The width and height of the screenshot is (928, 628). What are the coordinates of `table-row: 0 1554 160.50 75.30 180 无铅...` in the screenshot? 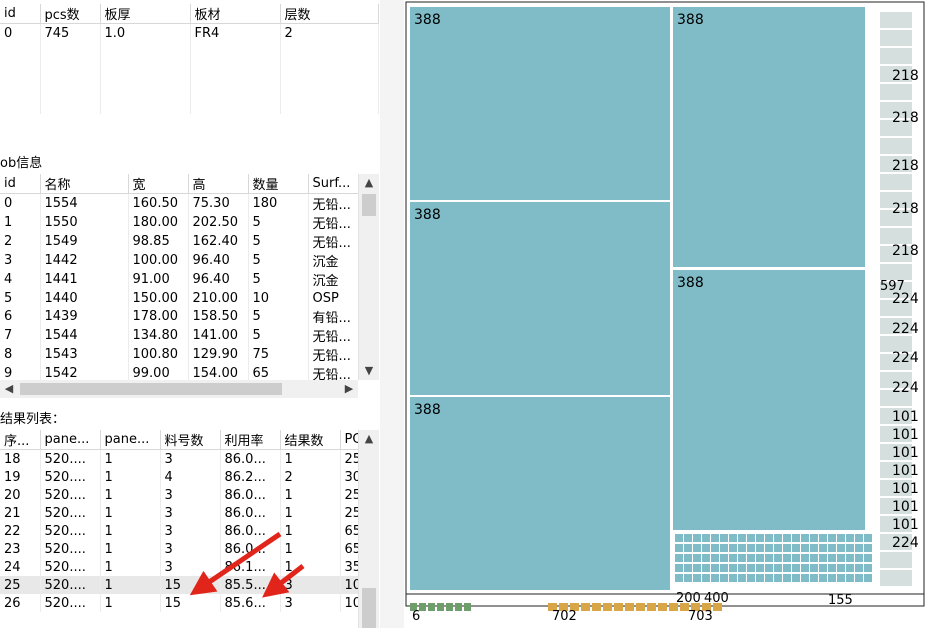 It's located at (179, 203).